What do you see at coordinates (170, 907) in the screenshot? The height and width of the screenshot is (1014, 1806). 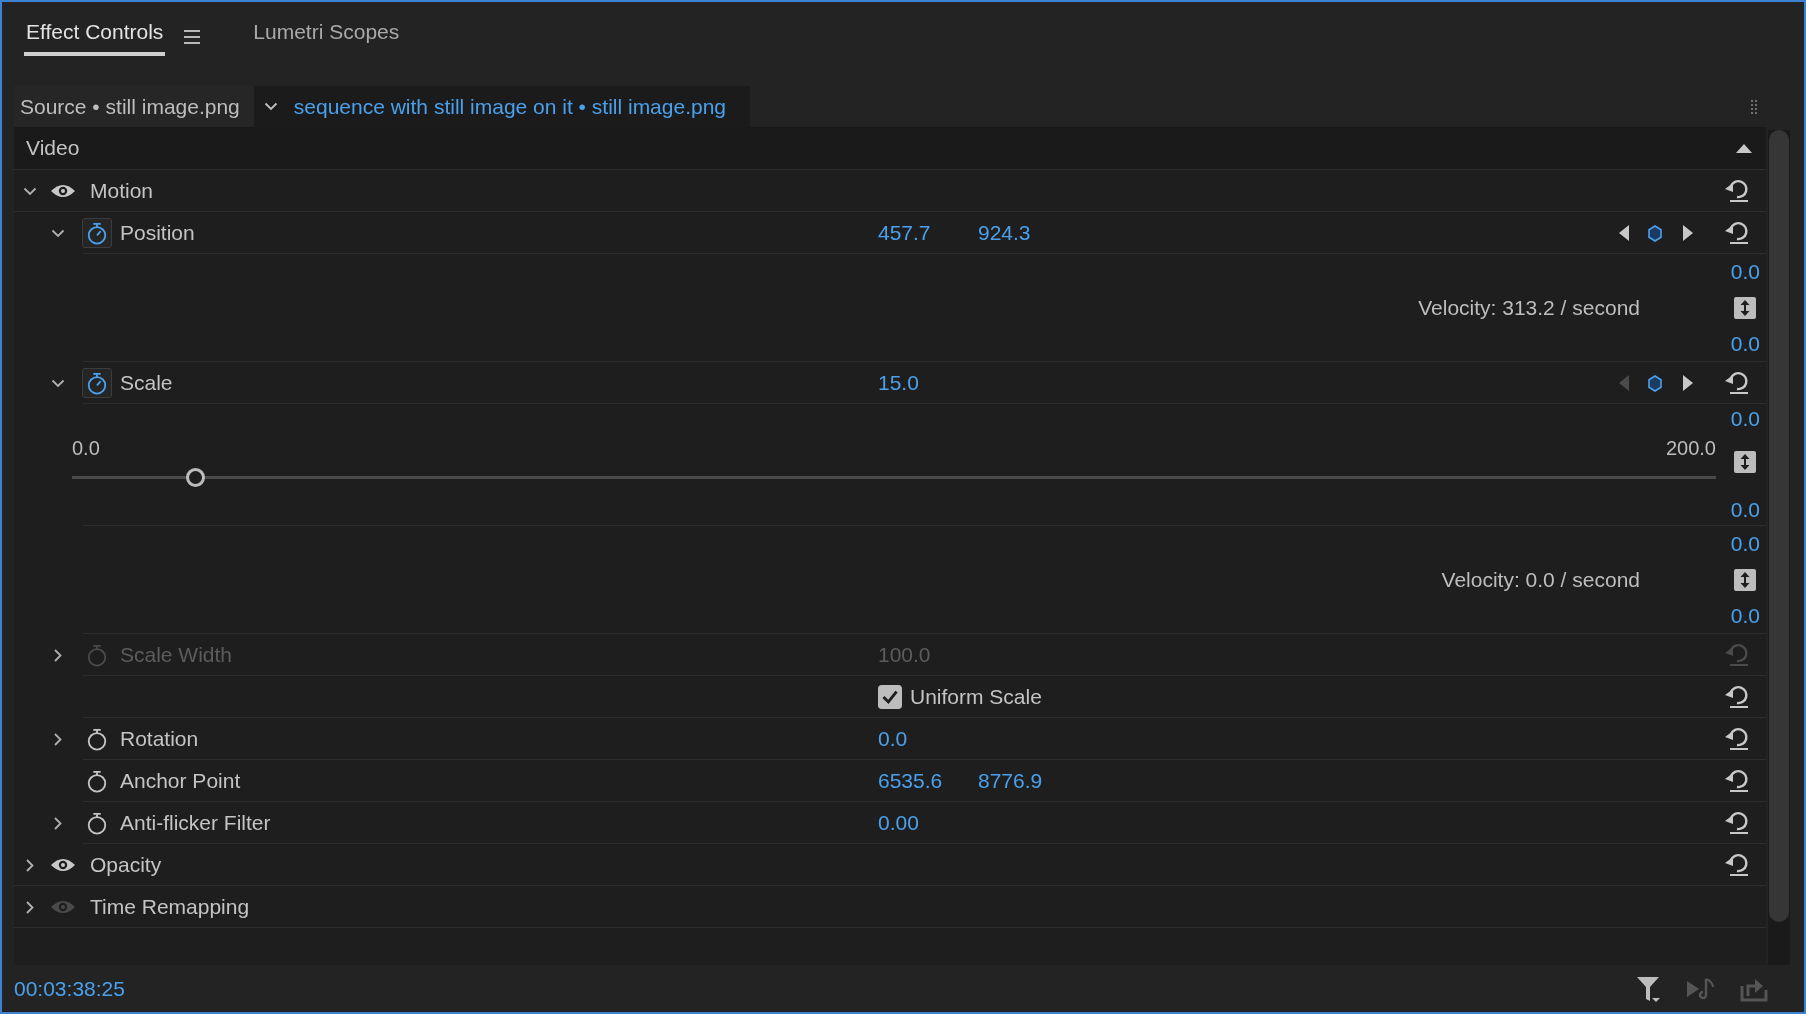 I see `effect-name: Time Remapping` at bounding box center [170, 907].